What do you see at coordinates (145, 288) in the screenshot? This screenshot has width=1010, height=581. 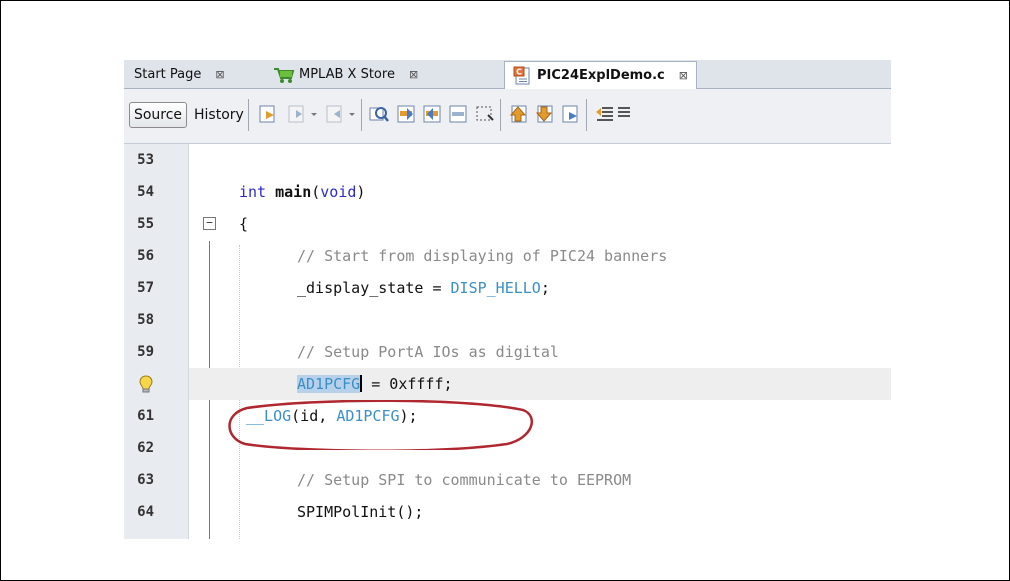 I see `line-number: 57` at bounding box center [145, 288].